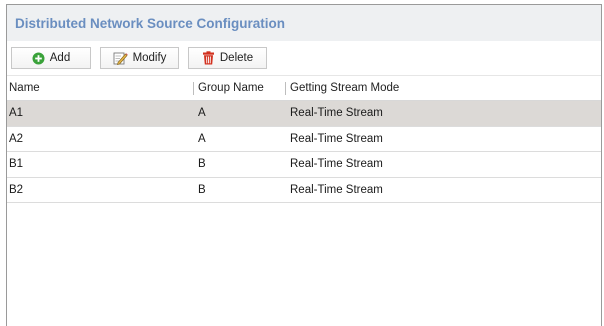 Image resolution: width=604 pixels, height=326 pixels. I want to click on table-row: A2 A Real-Time Stream, so click(304, 139).